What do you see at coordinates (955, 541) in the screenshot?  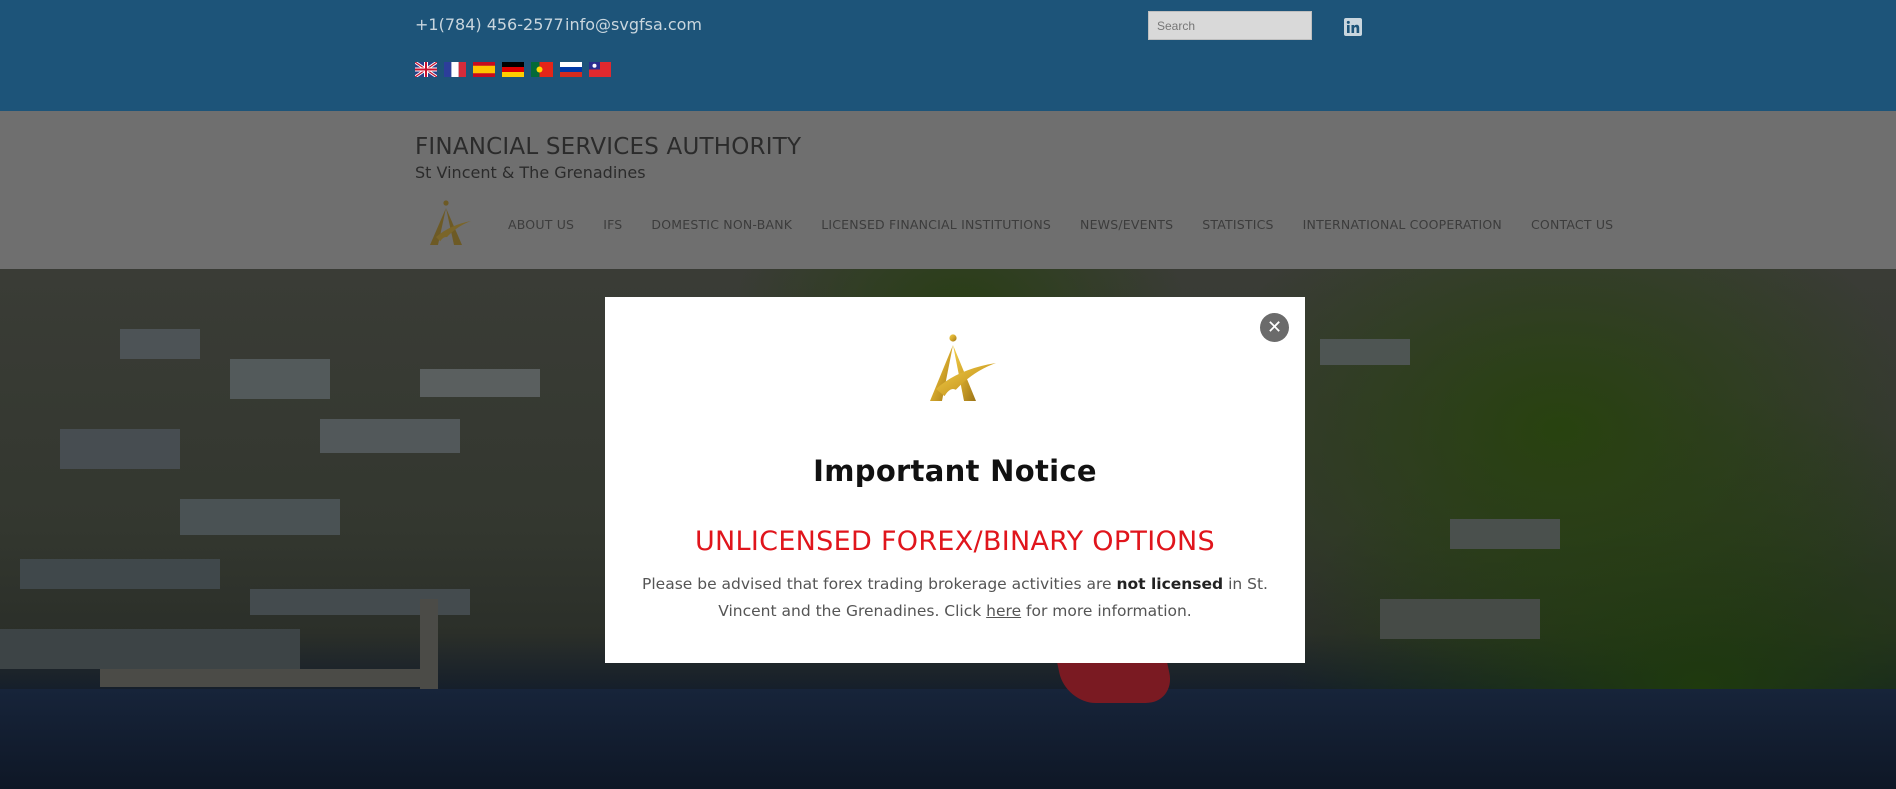 I see `modal-alert-title: UNLICENSED FOREX/BINARY OPTIONS` at bounding box center [955, 541].